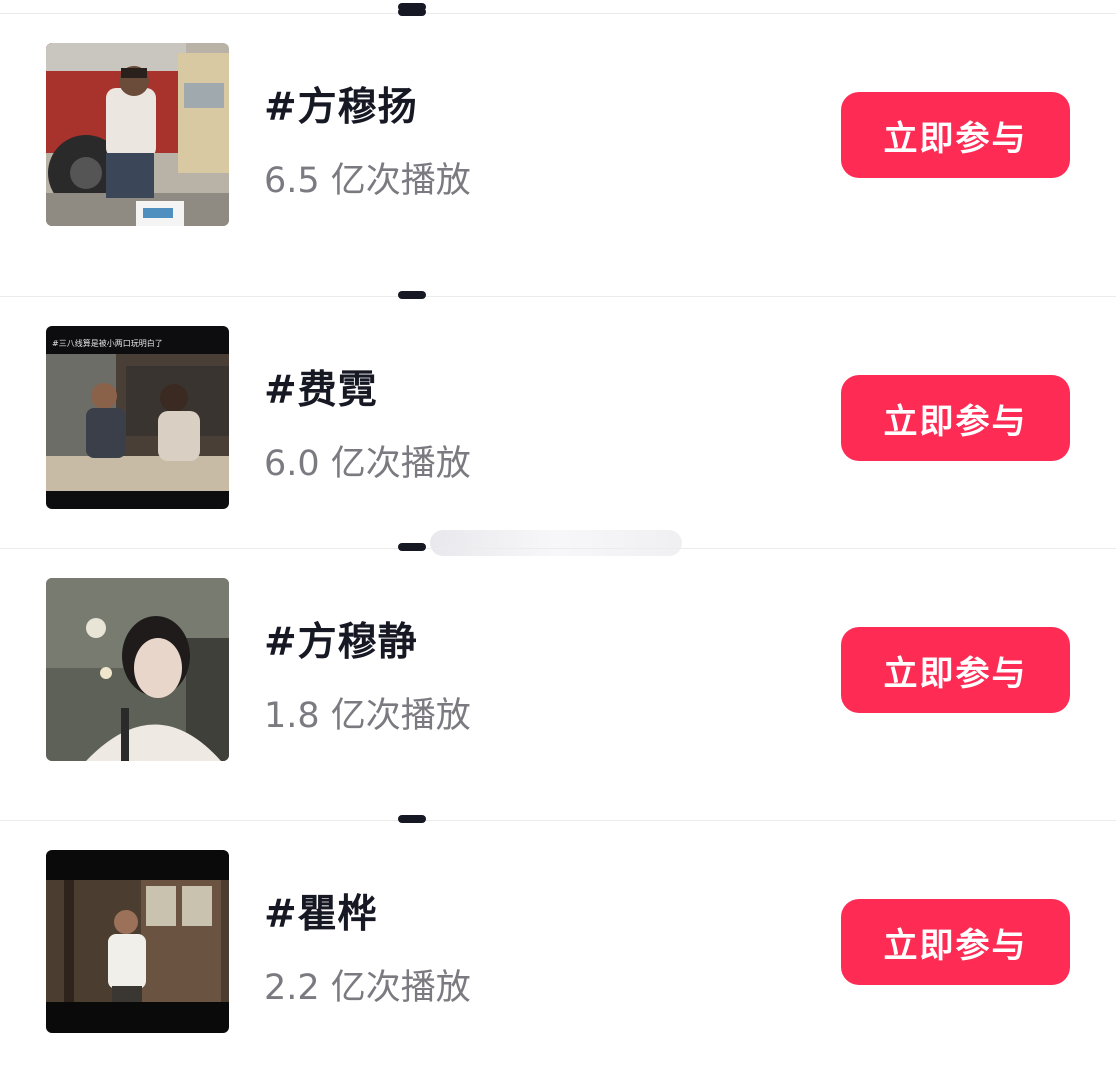  Describe the element at coordinates (367, 988) in the screenshot. I see `play-count: 2.2 亿次播放` at that location.